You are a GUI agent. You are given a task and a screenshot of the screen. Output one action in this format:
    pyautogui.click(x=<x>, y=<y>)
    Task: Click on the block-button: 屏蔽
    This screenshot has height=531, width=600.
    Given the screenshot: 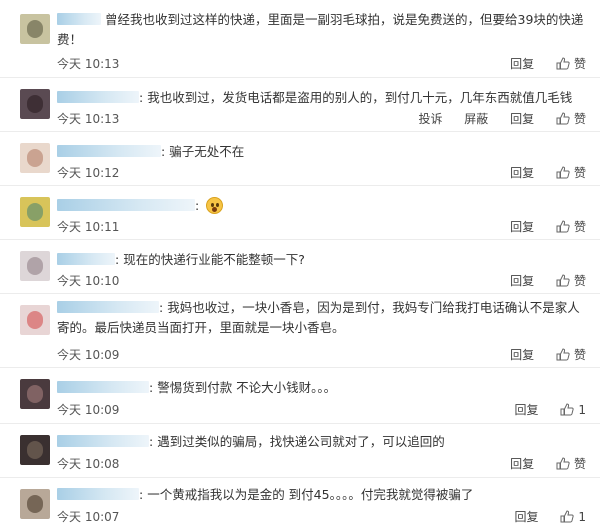 What is the action you would take?
    pyautogui.click(x=476, y=118)
    